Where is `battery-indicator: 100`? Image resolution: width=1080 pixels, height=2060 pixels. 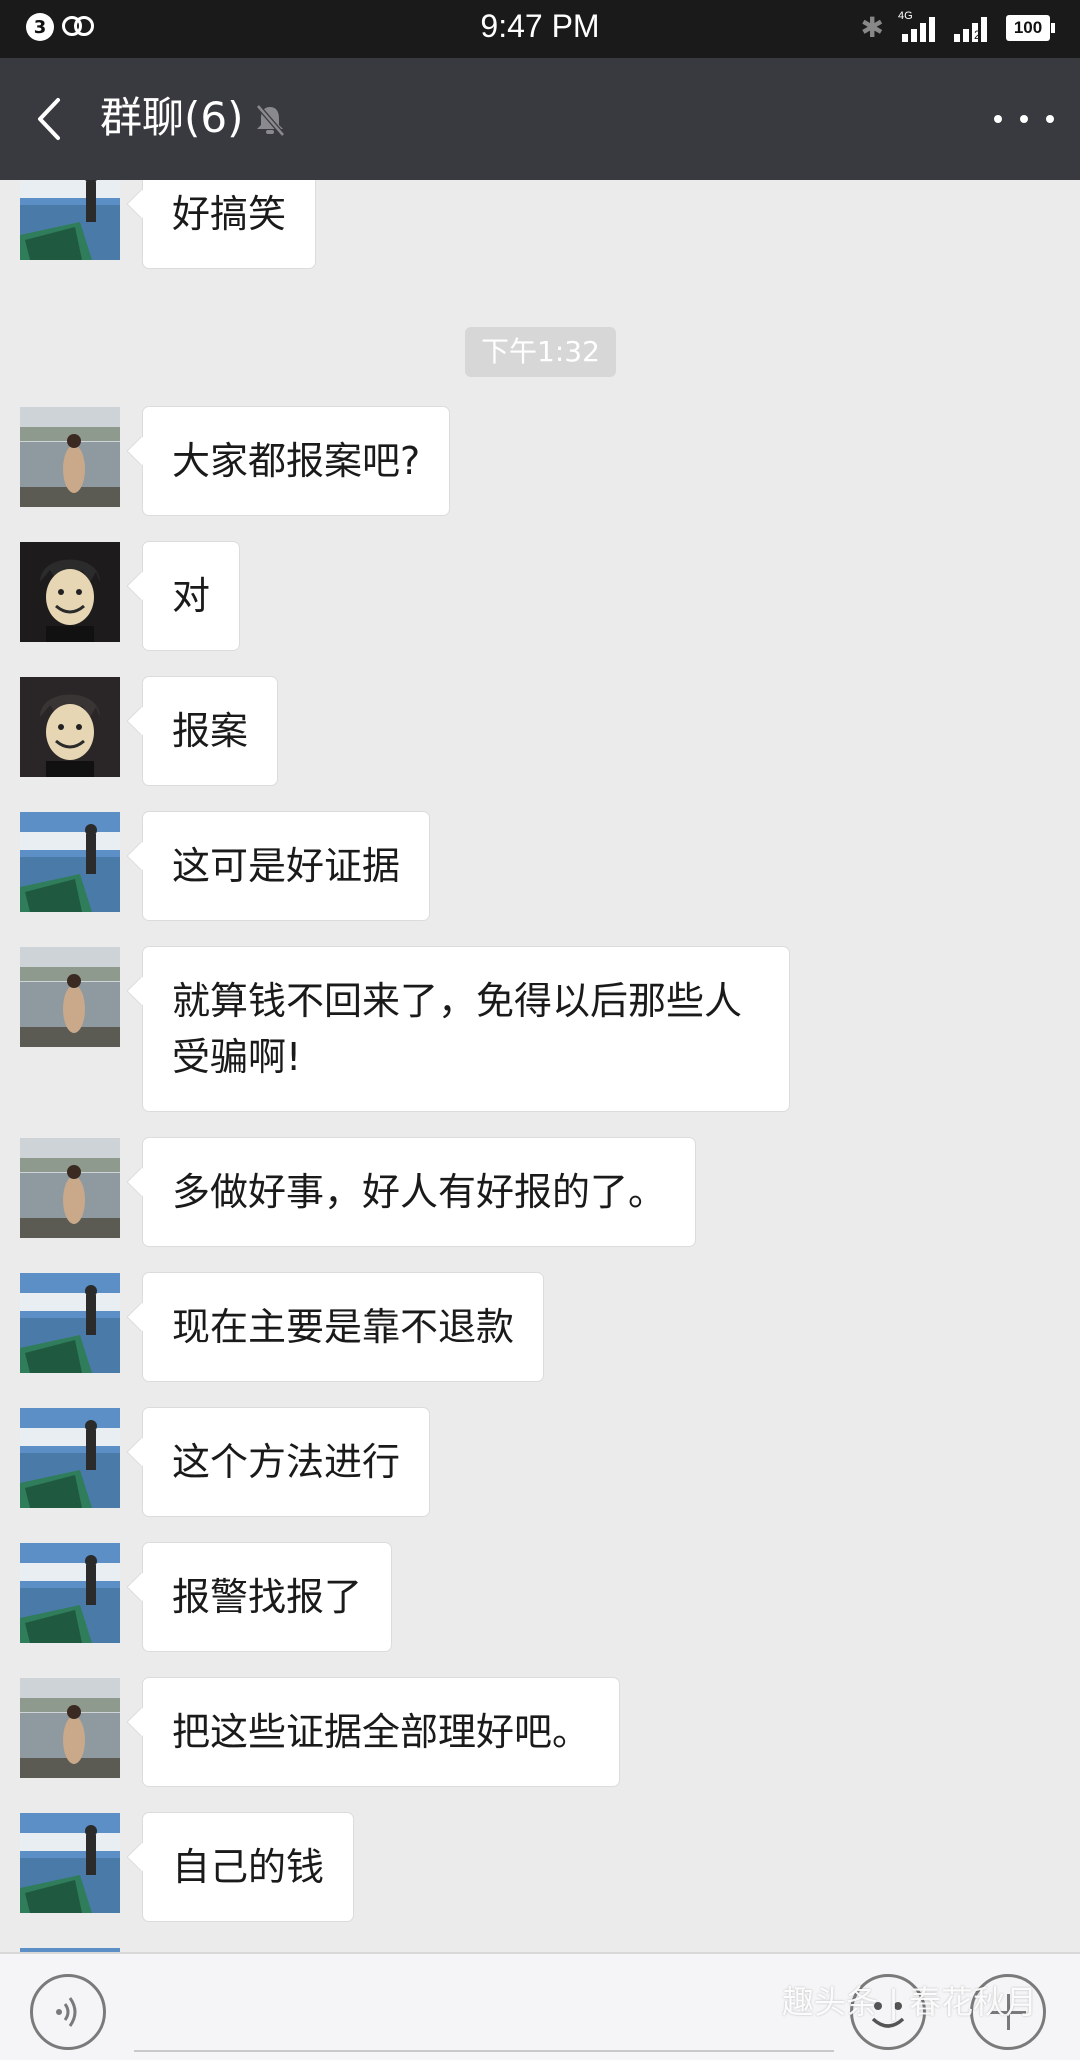
battery-indicator: 100 is located at coordinates (1030, 28).